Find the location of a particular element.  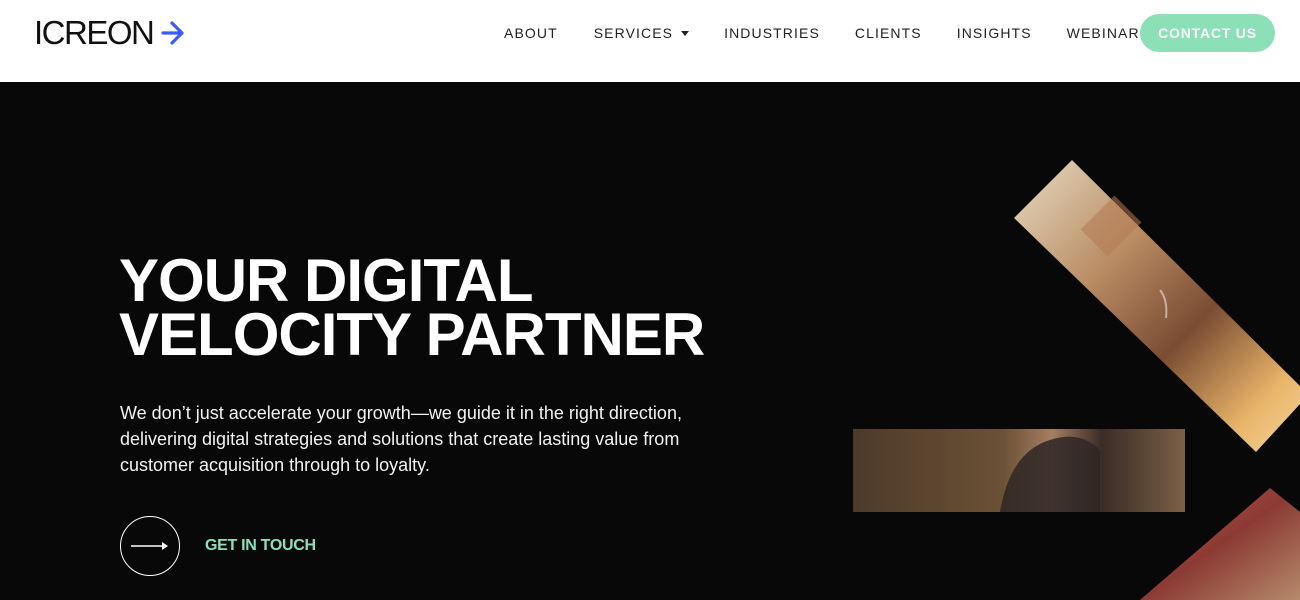

get-in-touch-circle is located at coordinates (150, 546).